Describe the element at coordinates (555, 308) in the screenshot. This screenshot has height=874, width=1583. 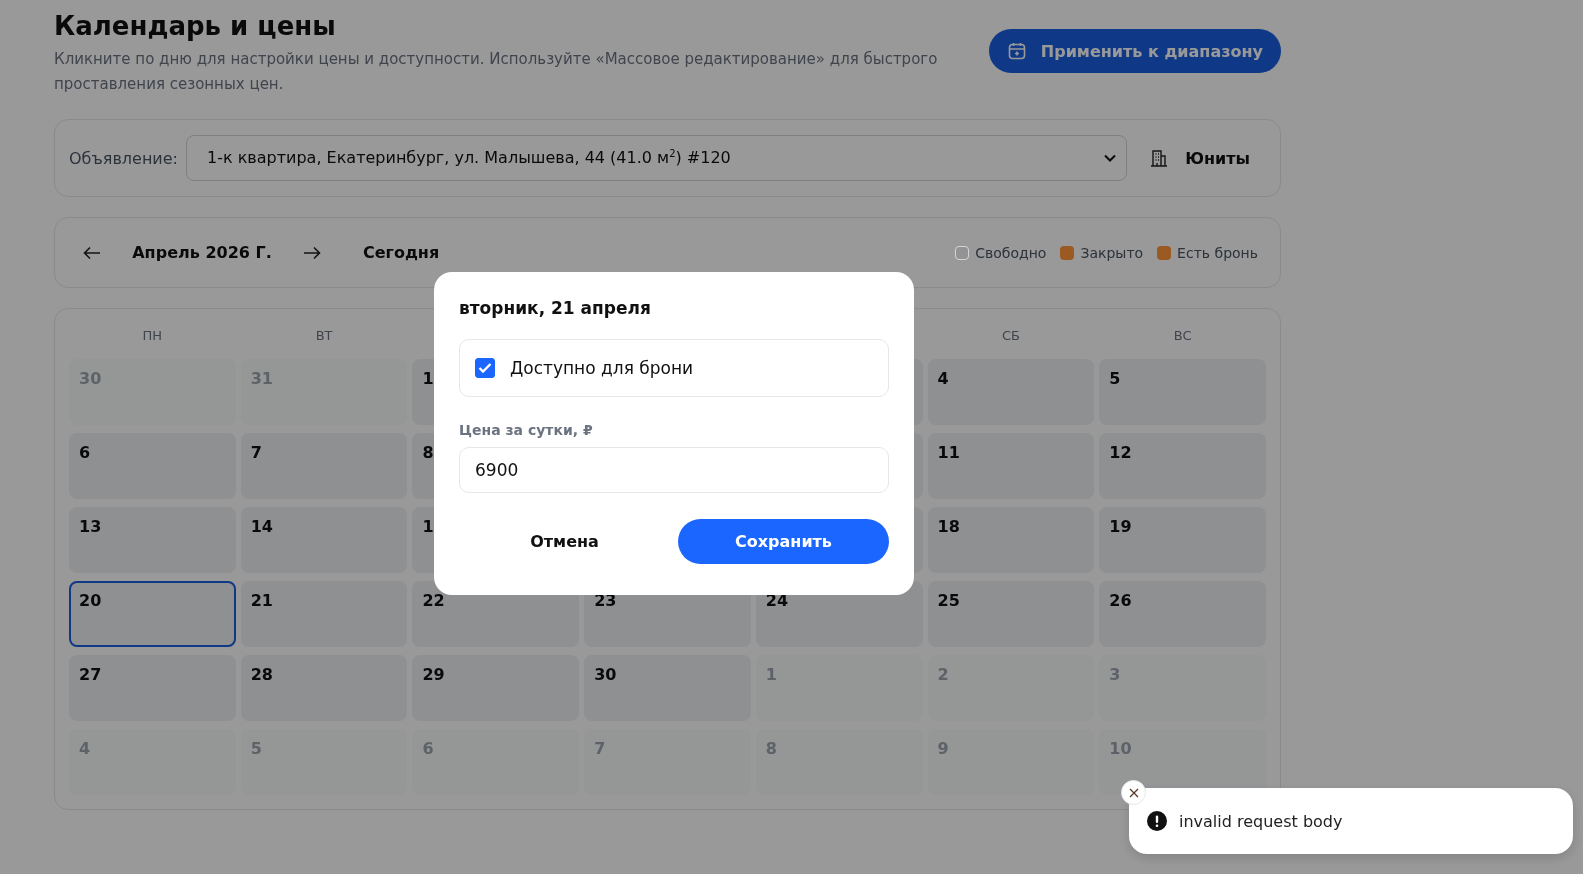
I see `dialog-title: вторник, 21 апреля` at that location.